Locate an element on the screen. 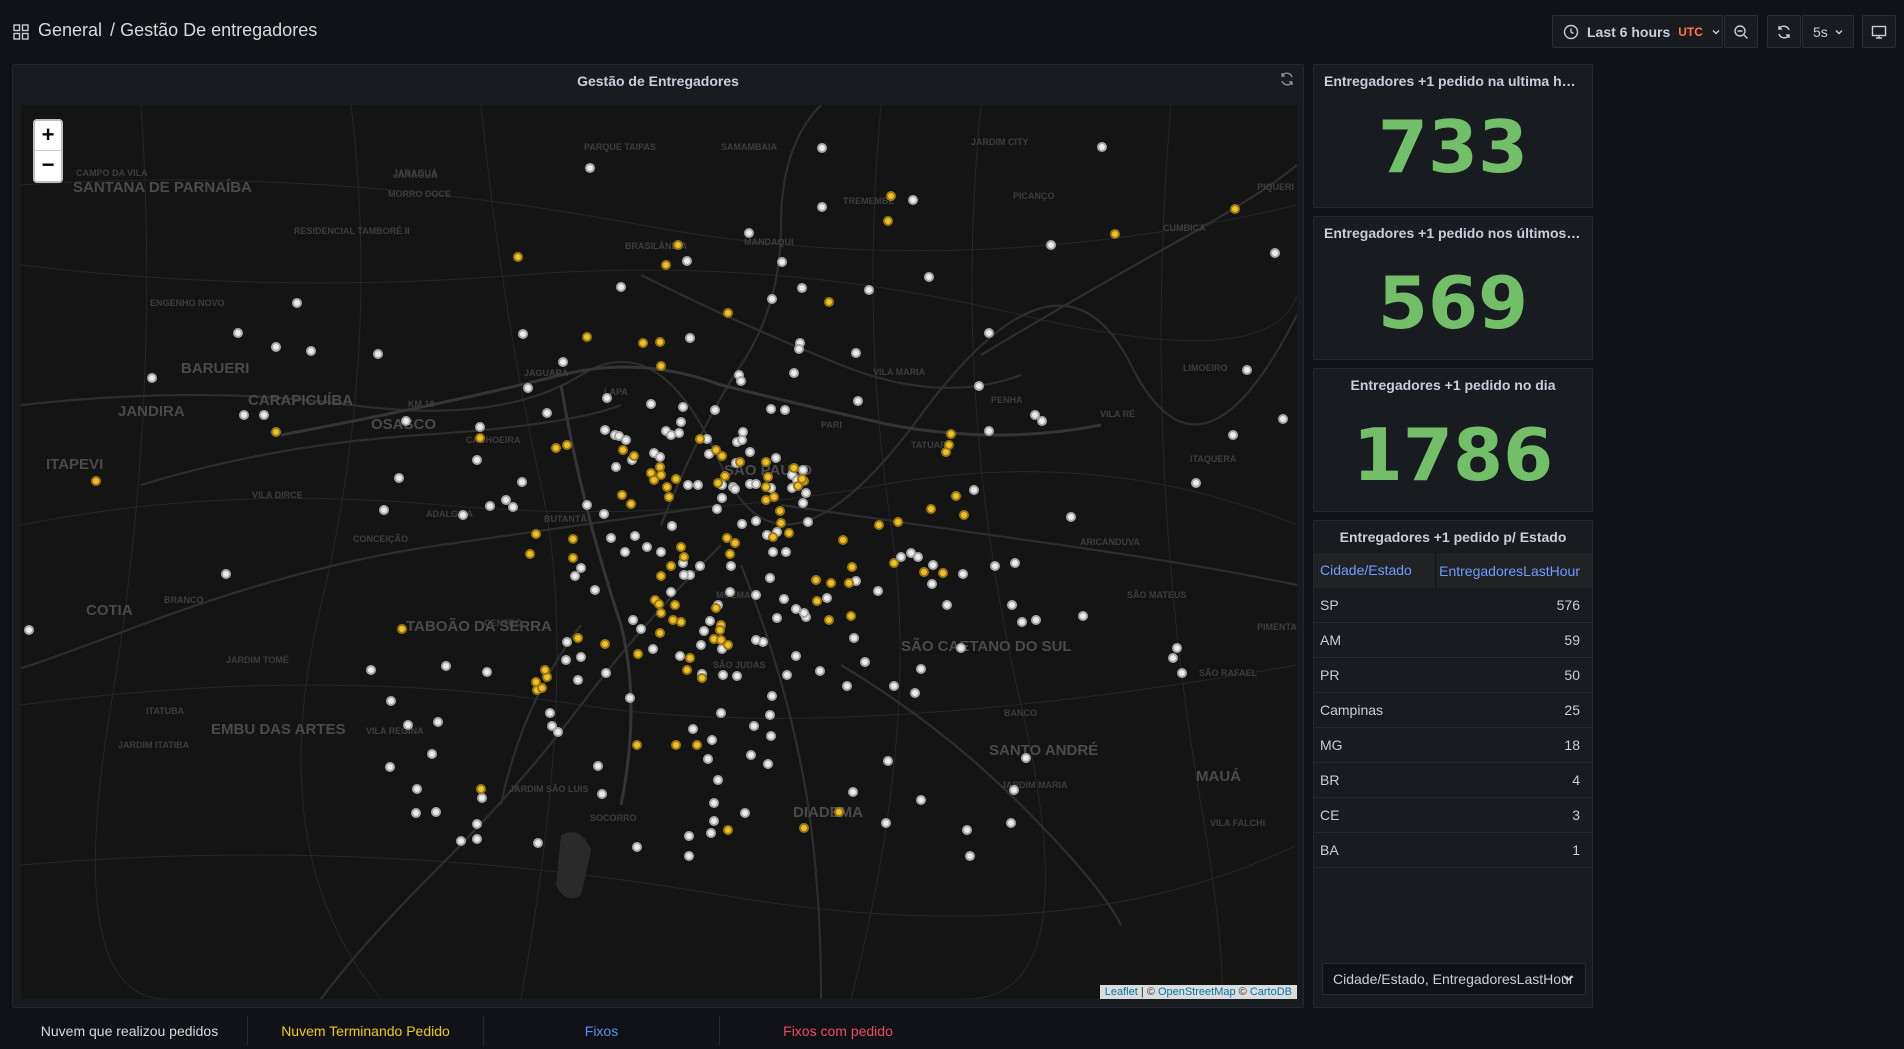 Image resolution: width=1904 pixels, height=1049 pixels. map-panel-title: Gestão de Entregadores is located at coordinates (658, 81).